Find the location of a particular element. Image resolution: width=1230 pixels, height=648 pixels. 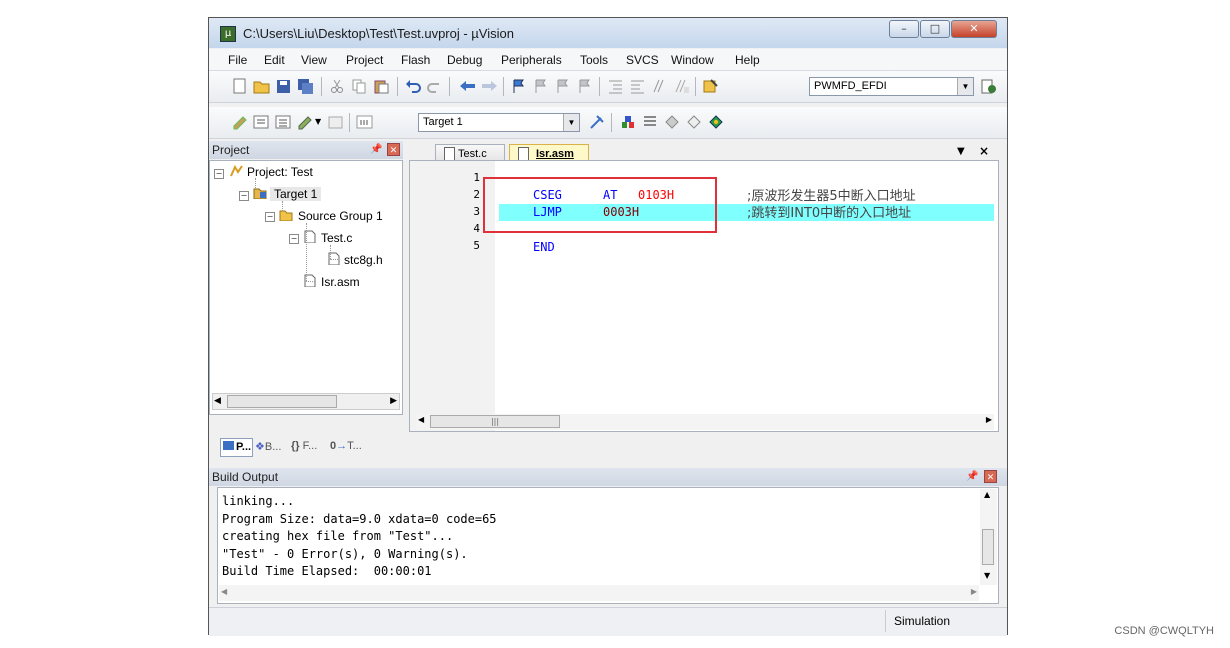

line-number: 3 is located at coordinates (476, 211).